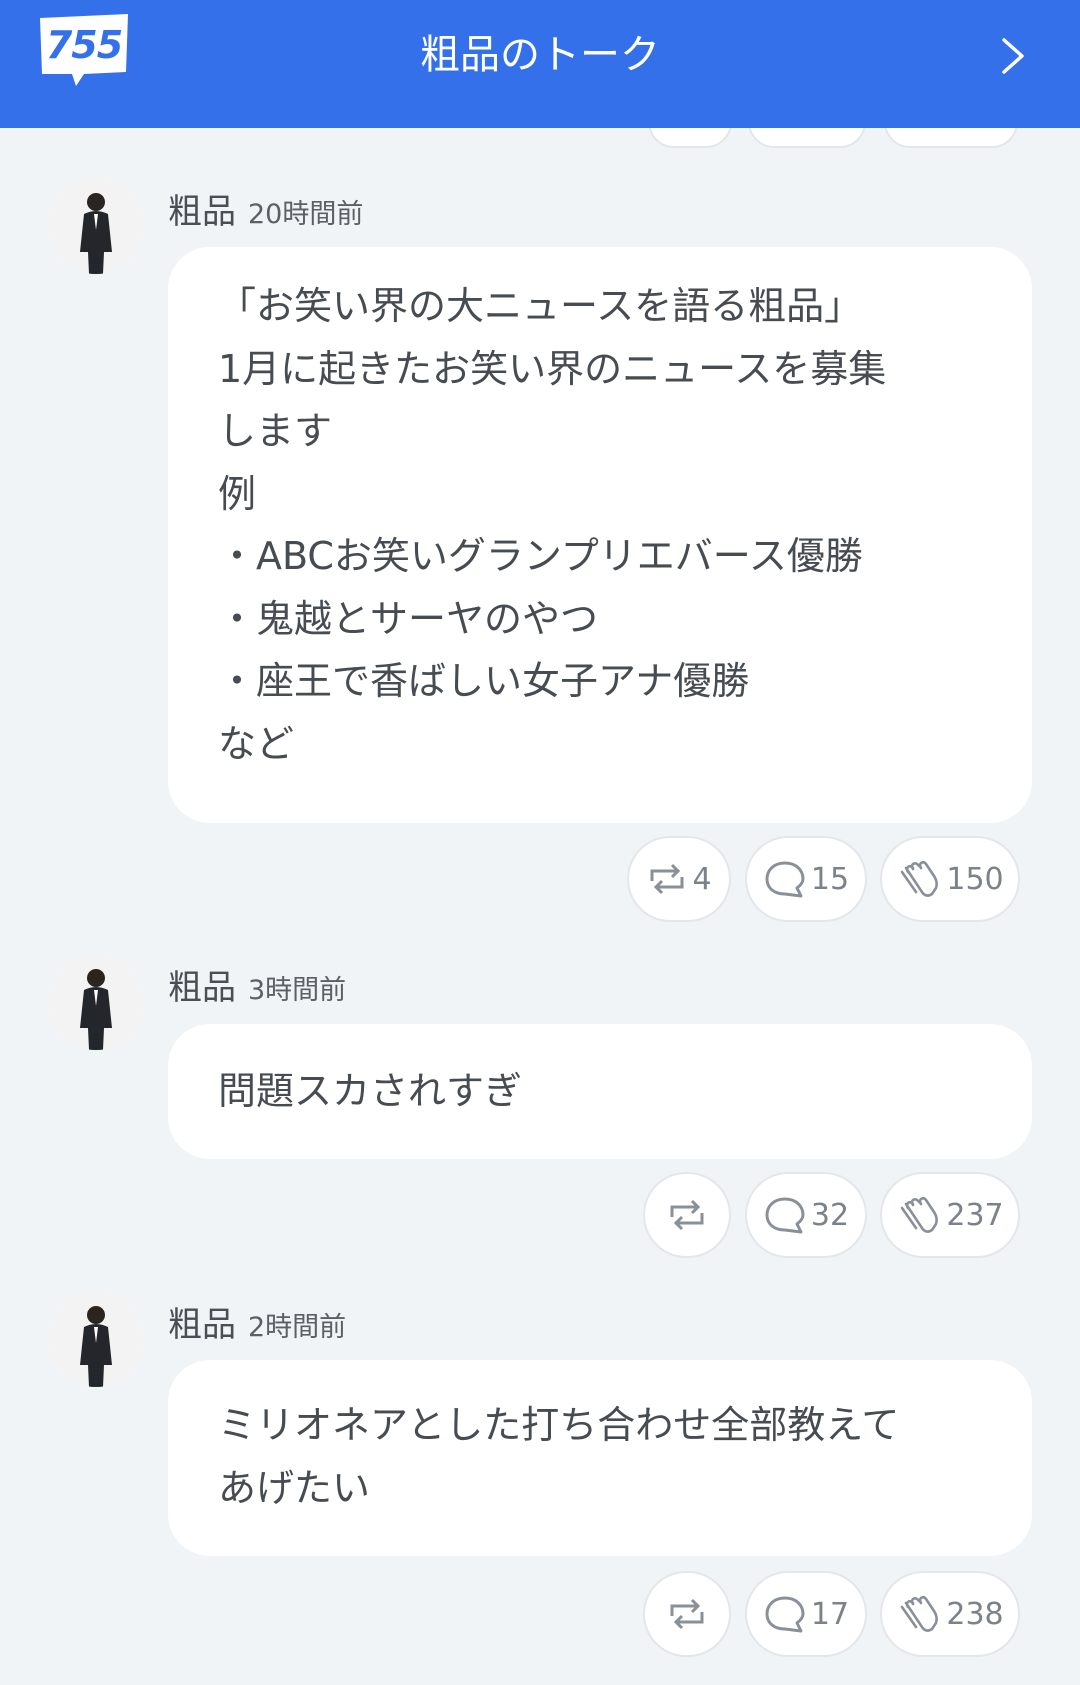  Describe the element at coordinates (975, 1215) in the screenshot. I see `clap-count: 237` at that location.